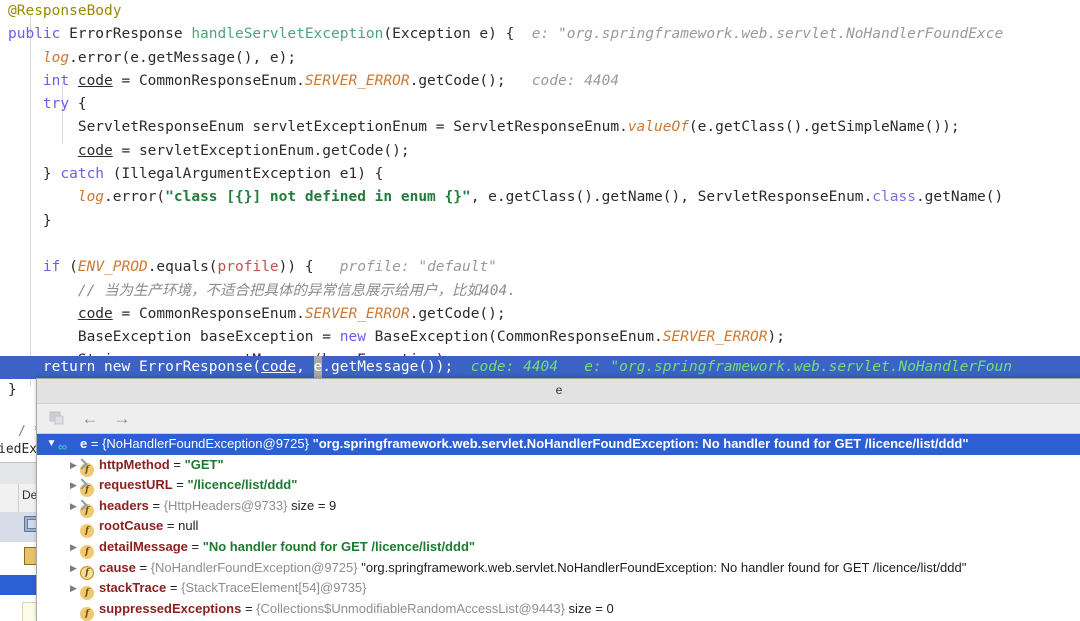 The height and width of the screenshot is (621, 1080). I want to click on expand-arrow-down-icon: ▼, so click(51, 444).